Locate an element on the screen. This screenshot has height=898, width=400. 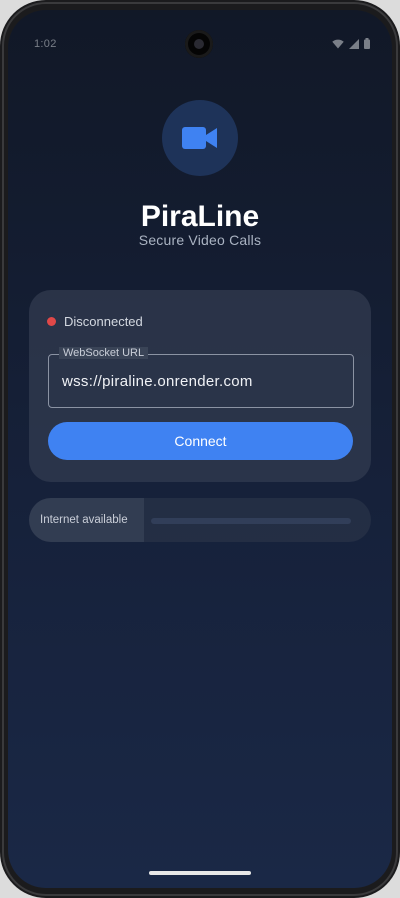
front-camera is located at coordinates (199, 44).